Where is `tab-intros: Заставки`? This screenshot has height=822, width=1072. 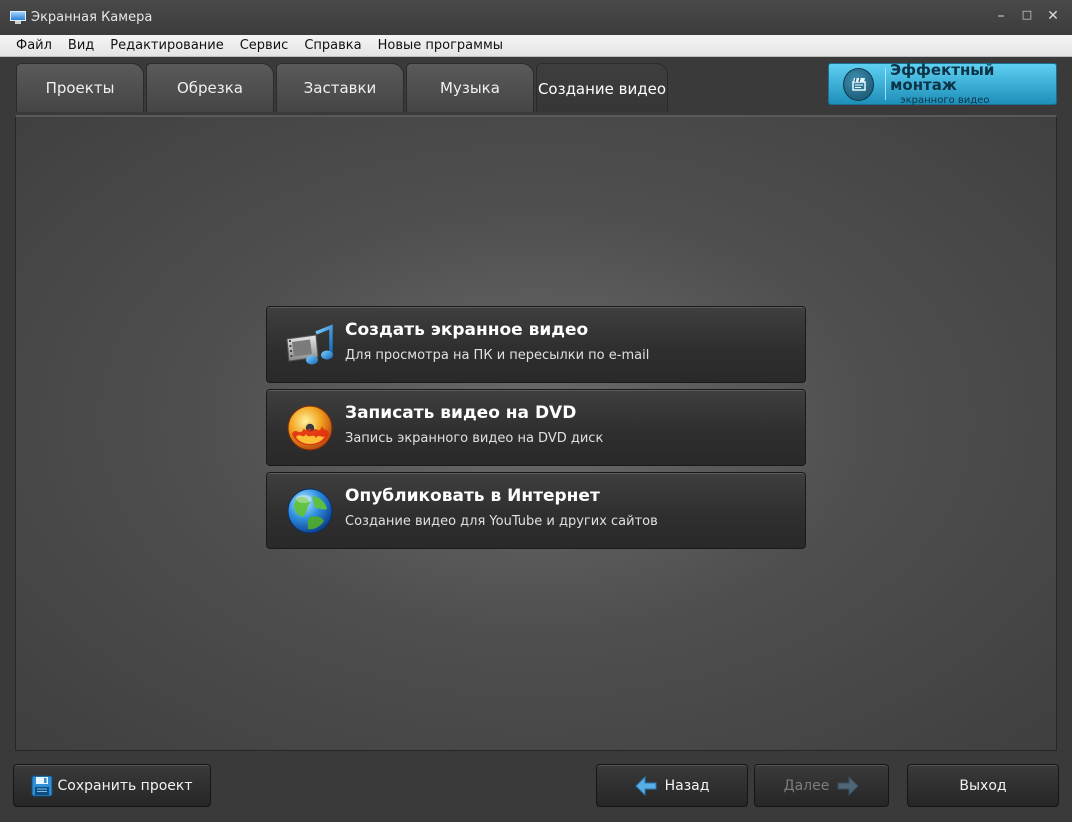 tab-intros: Заставки is located at coordinates (340, 87).